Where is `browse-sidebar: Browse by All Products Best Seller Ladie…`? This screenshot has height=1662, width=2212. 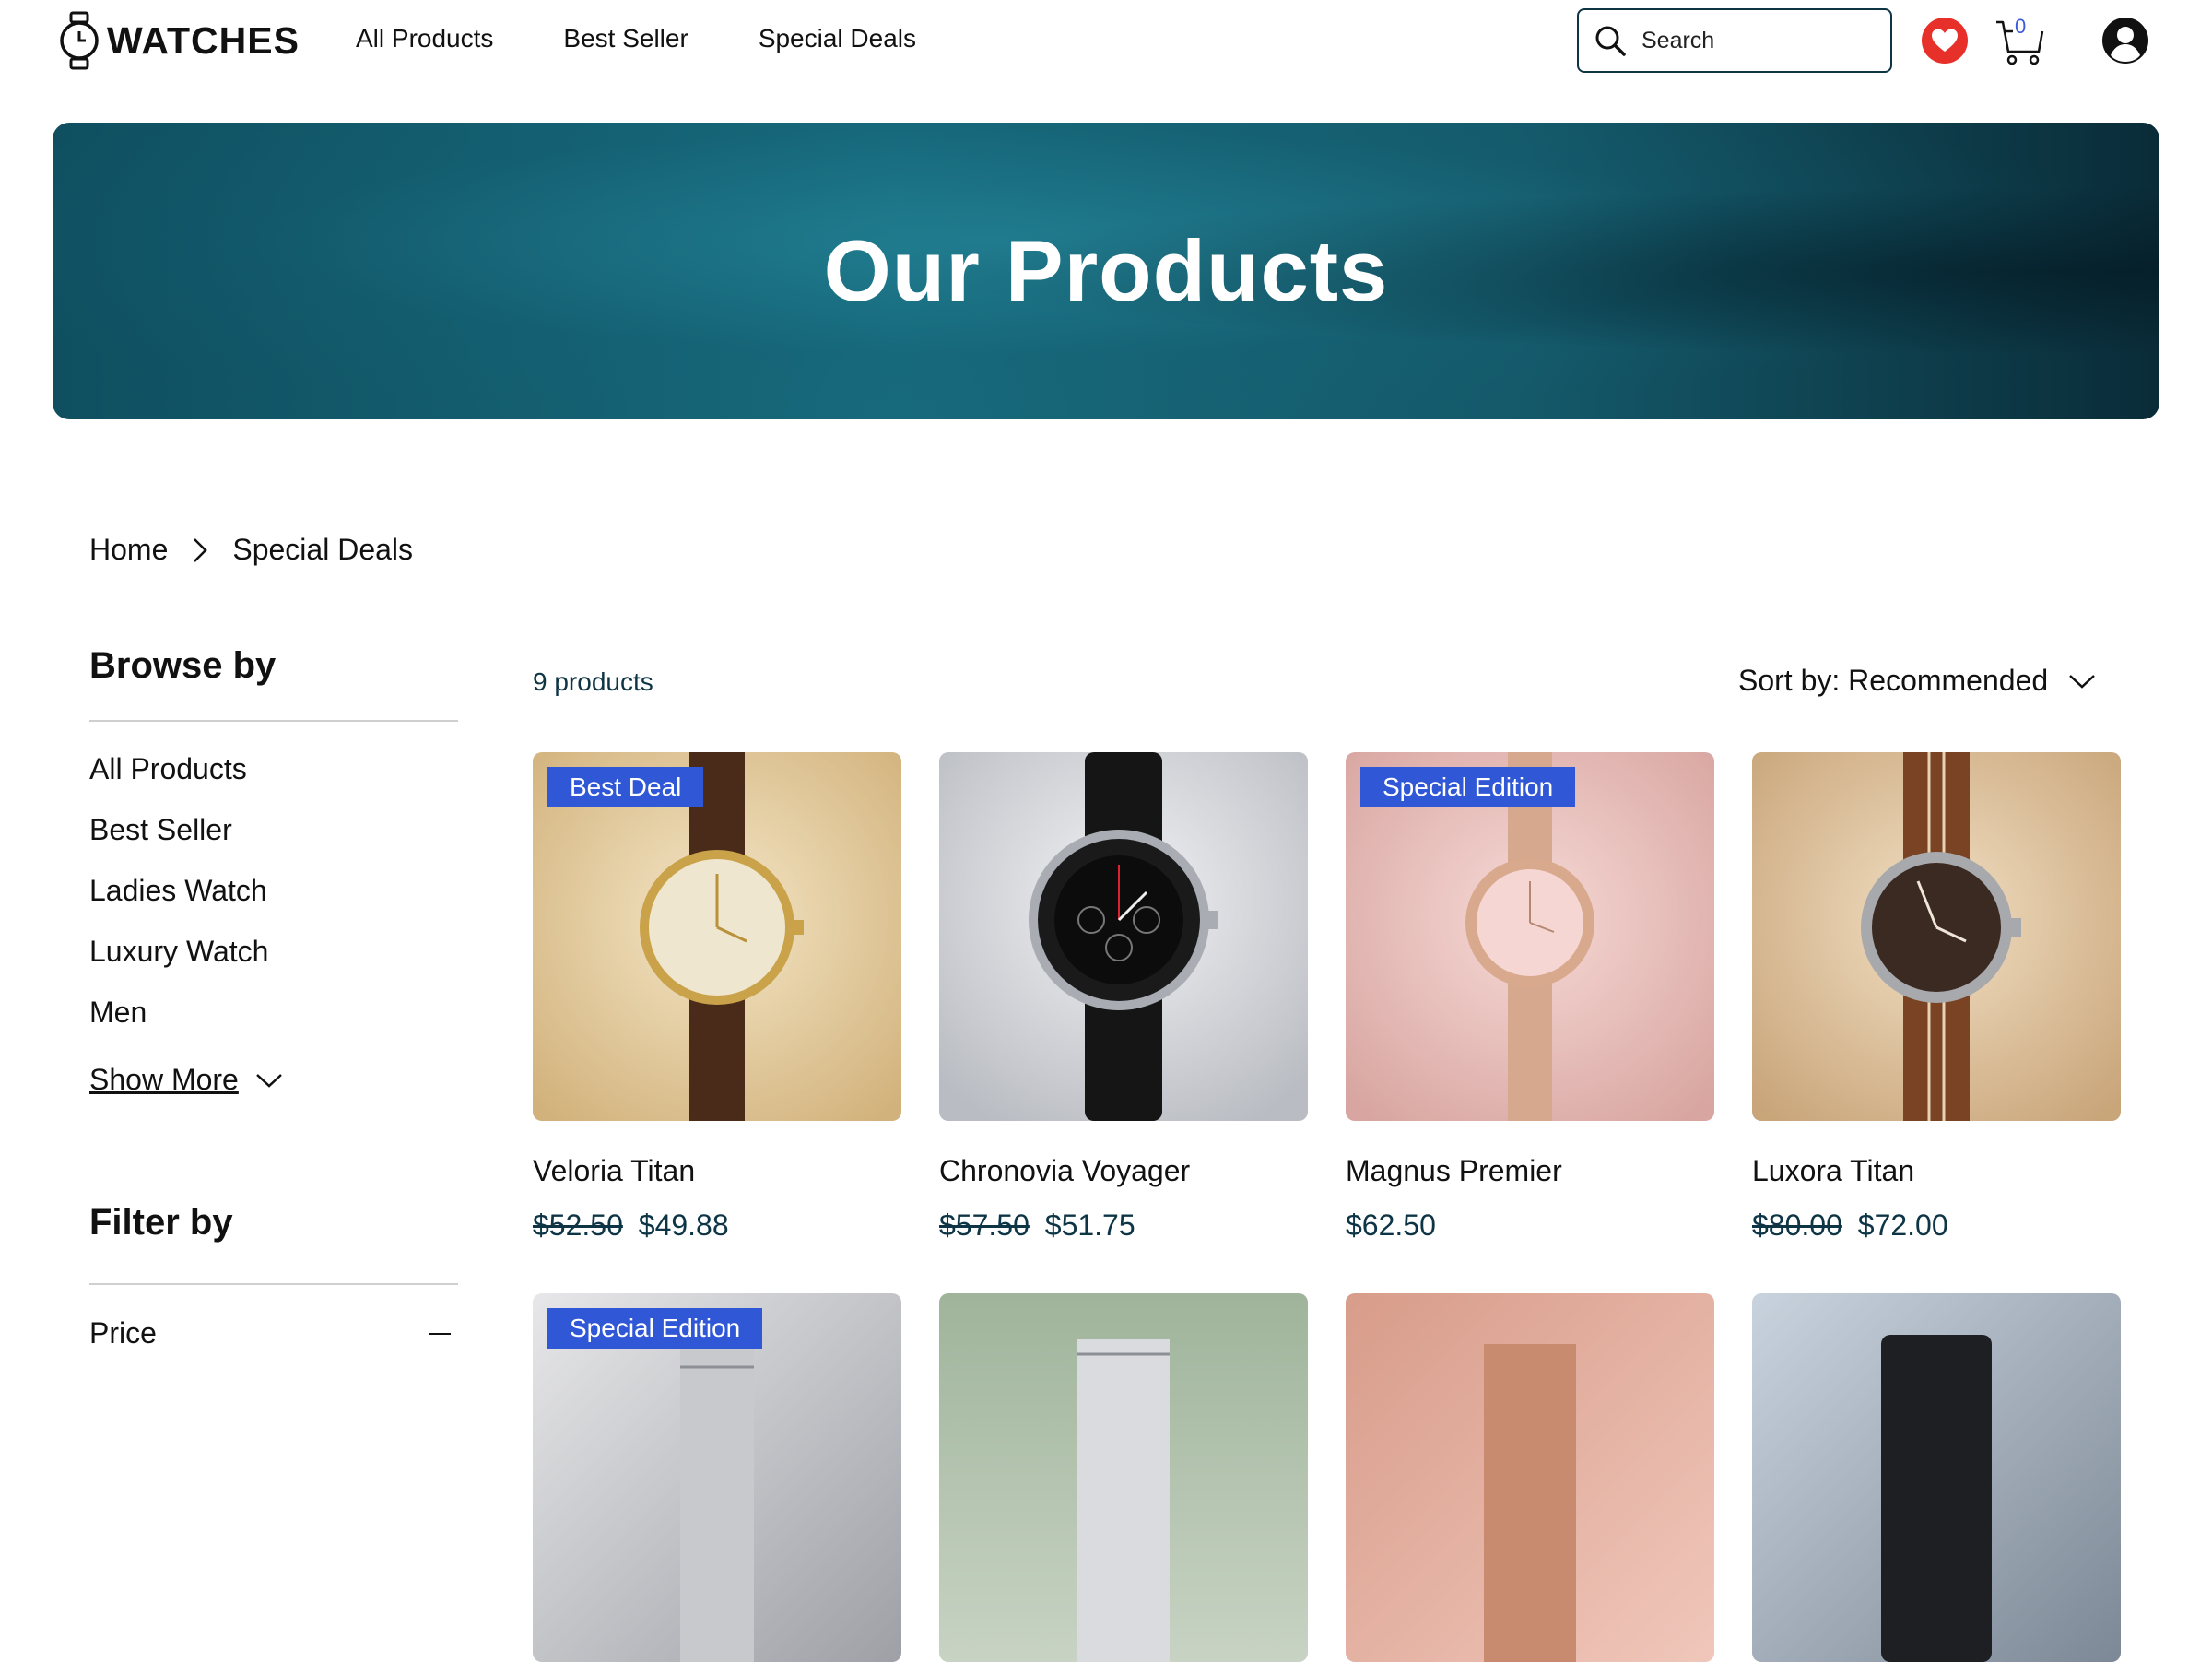 browse-sidebar: Browse by All Products Best Seller Ladie… is located at coordinates (273, 871).